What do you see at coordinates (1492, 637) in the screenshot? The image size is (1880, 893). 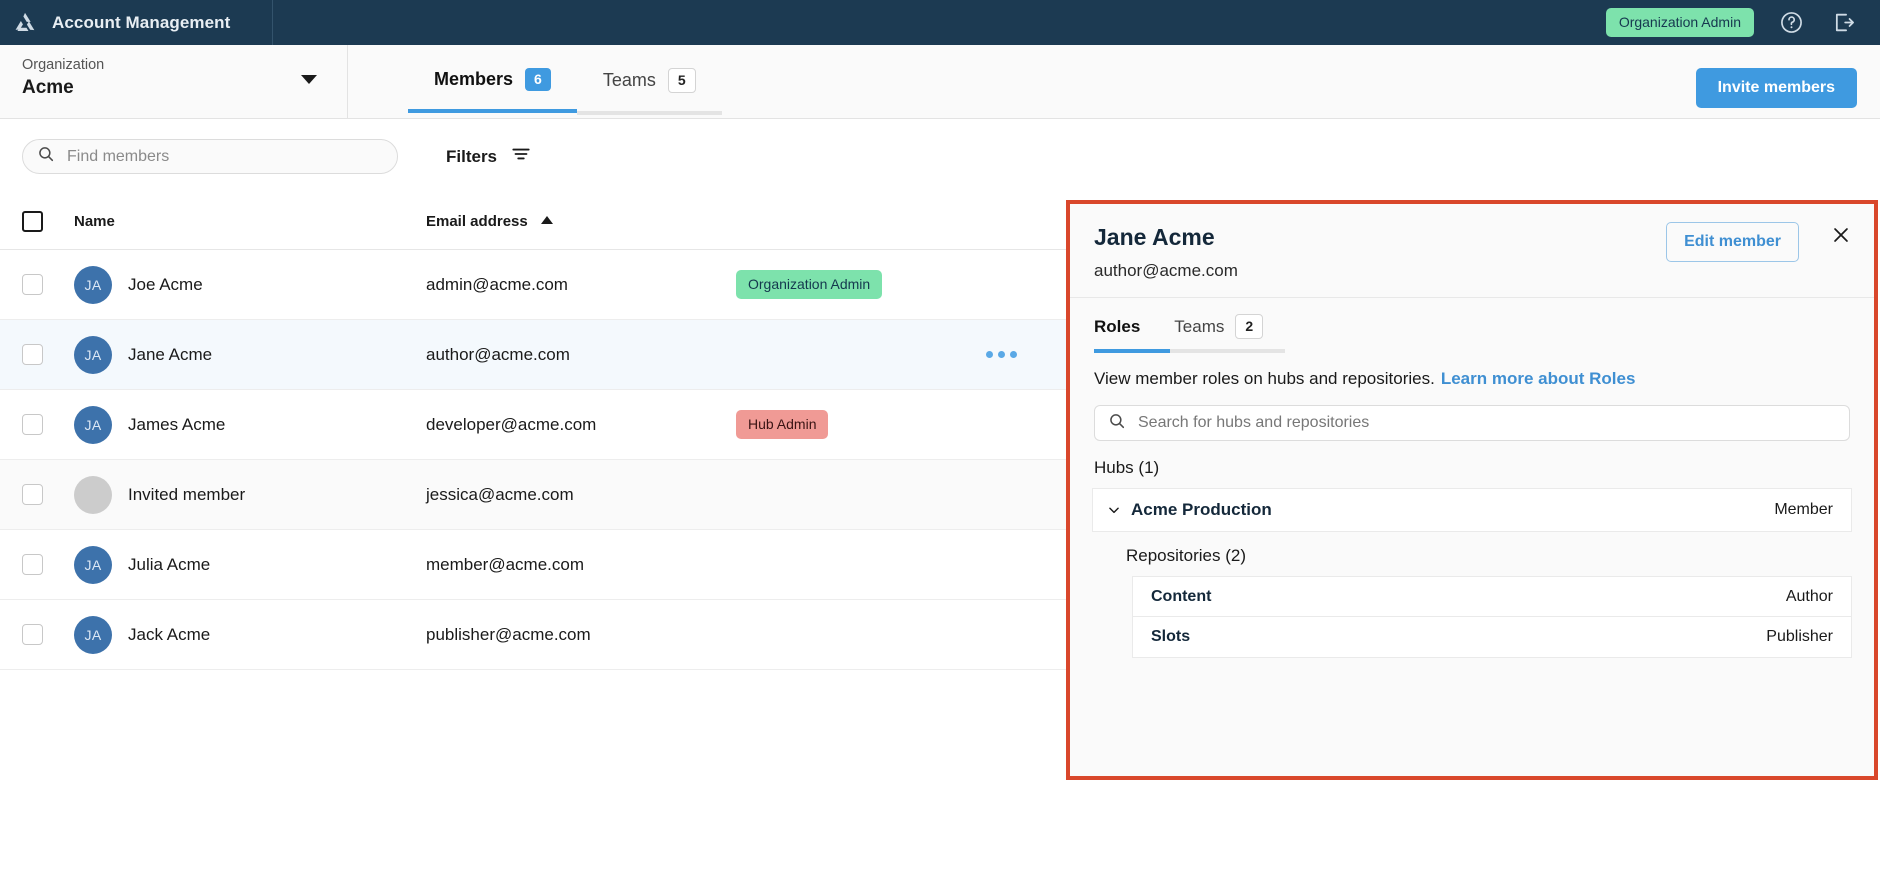 I see `repository-row: Slots Publisher` at bounding box center [1492, 637].